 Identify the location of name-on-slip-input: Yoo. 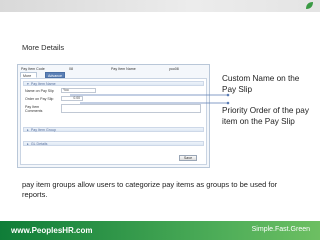
(78, 90).